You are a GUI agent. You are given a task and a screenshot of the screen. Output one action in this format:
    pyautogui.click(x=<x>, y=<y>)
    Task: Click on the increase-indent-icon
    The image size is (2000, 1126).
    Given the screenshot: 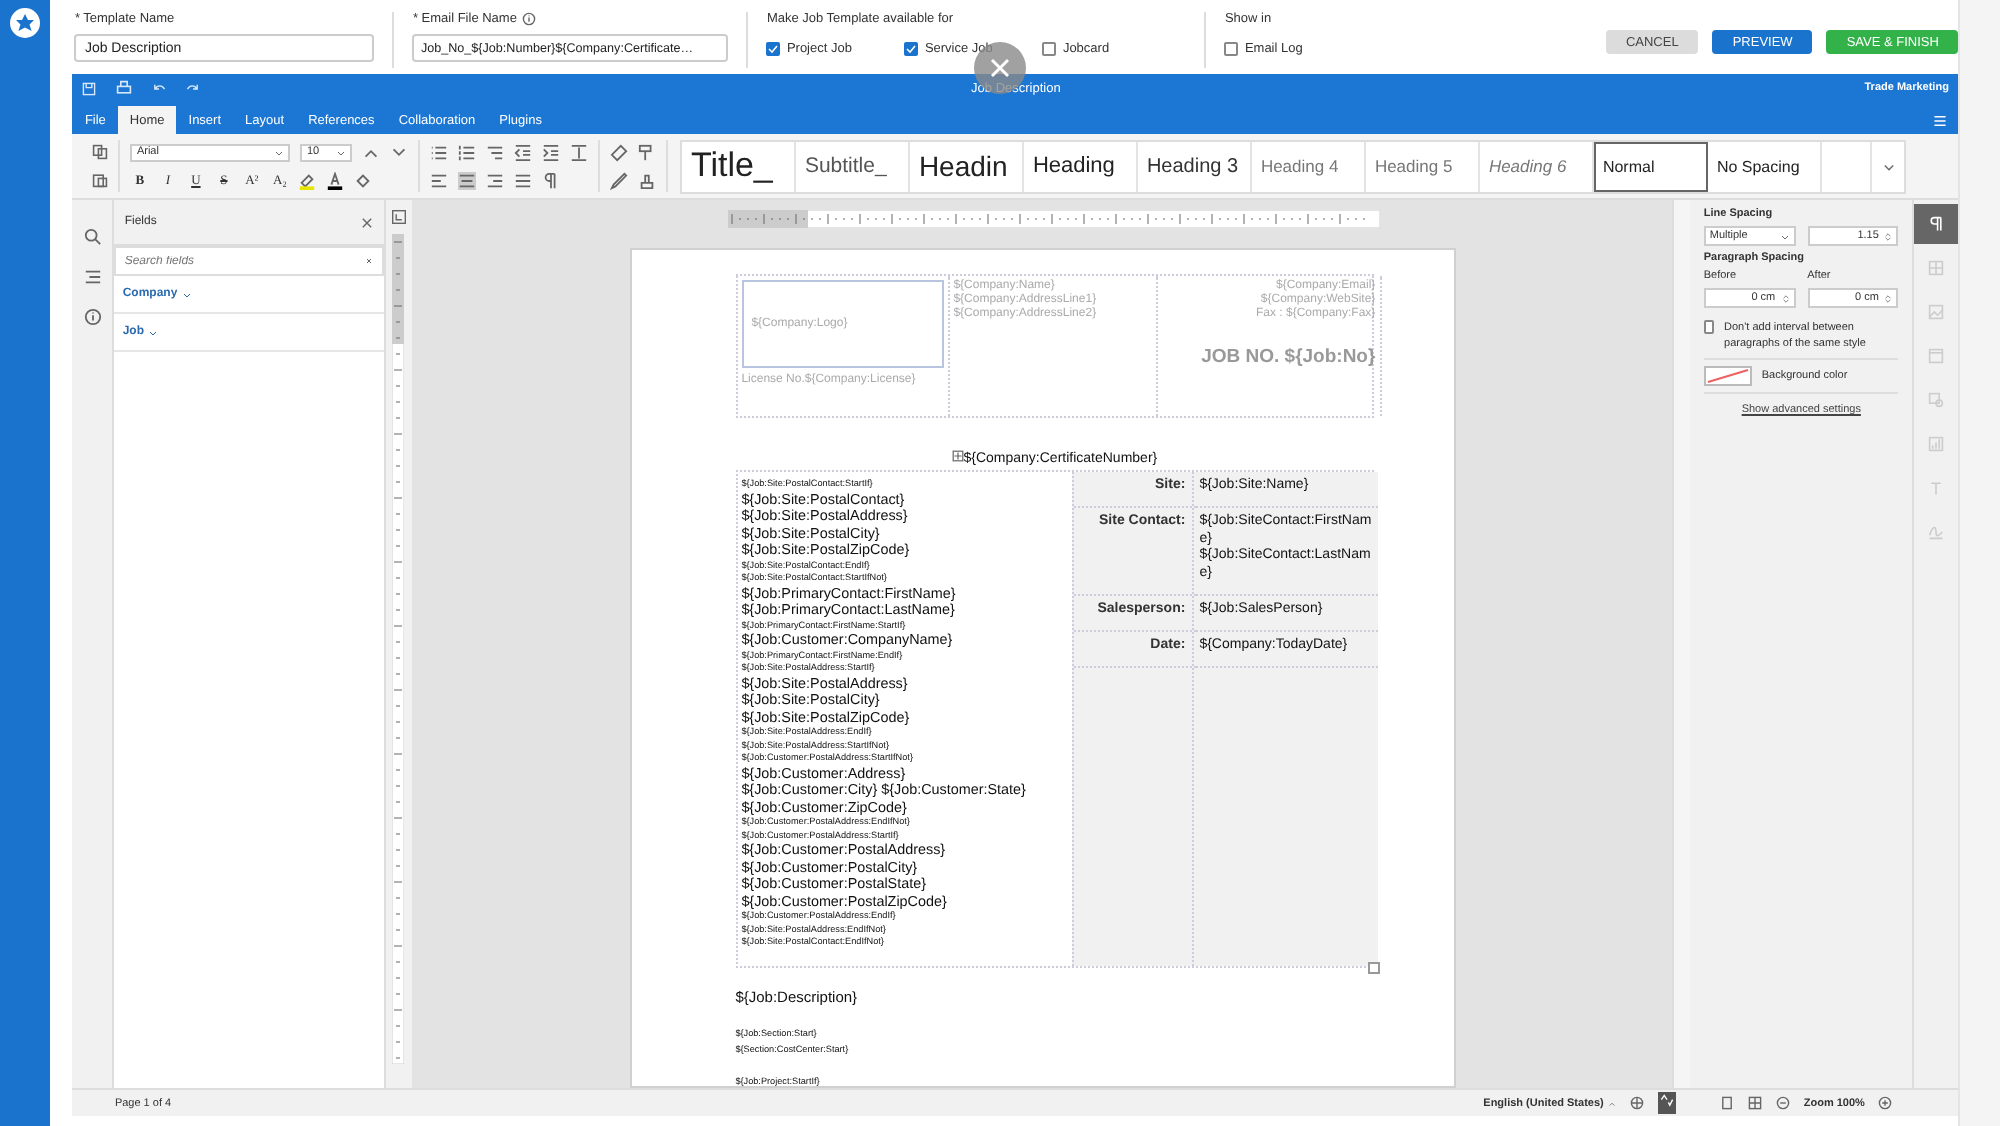 What is the action you would take?
    pyautogui.click(x=551, y=152)
    